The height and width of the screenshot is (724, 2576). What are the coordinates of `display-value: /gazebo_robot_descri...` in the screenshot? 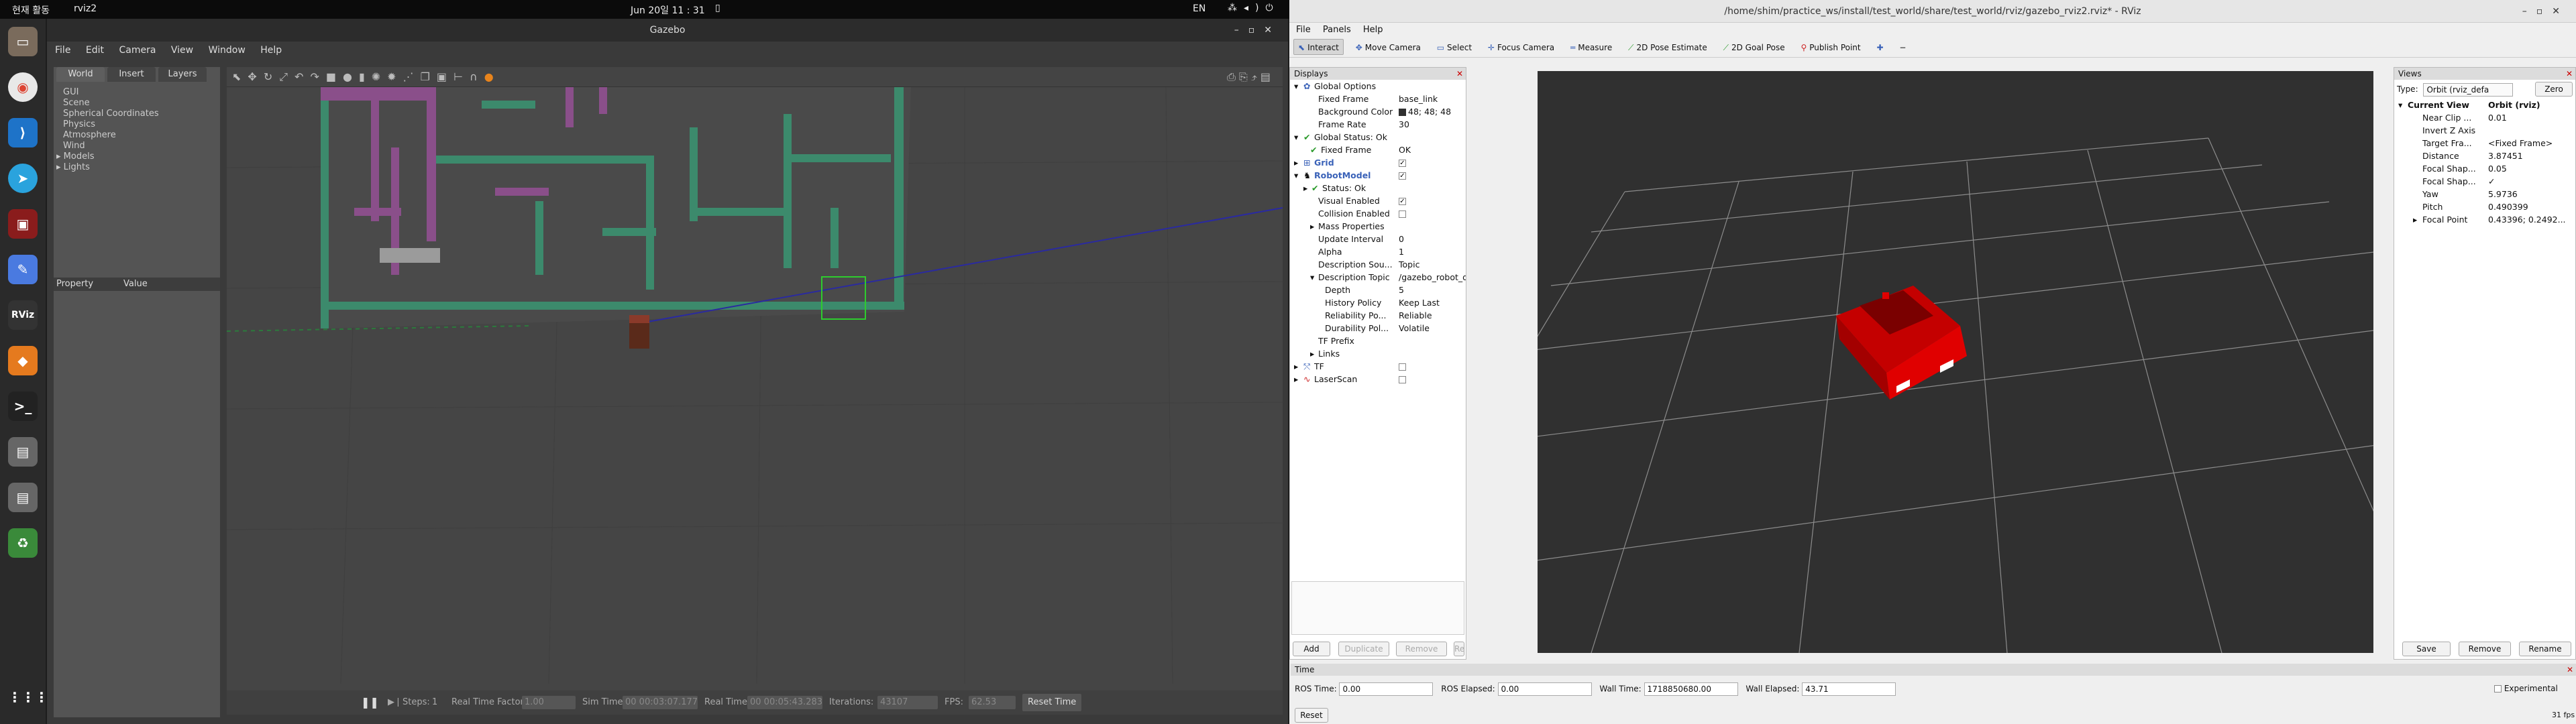 It's located at (1432, 277).